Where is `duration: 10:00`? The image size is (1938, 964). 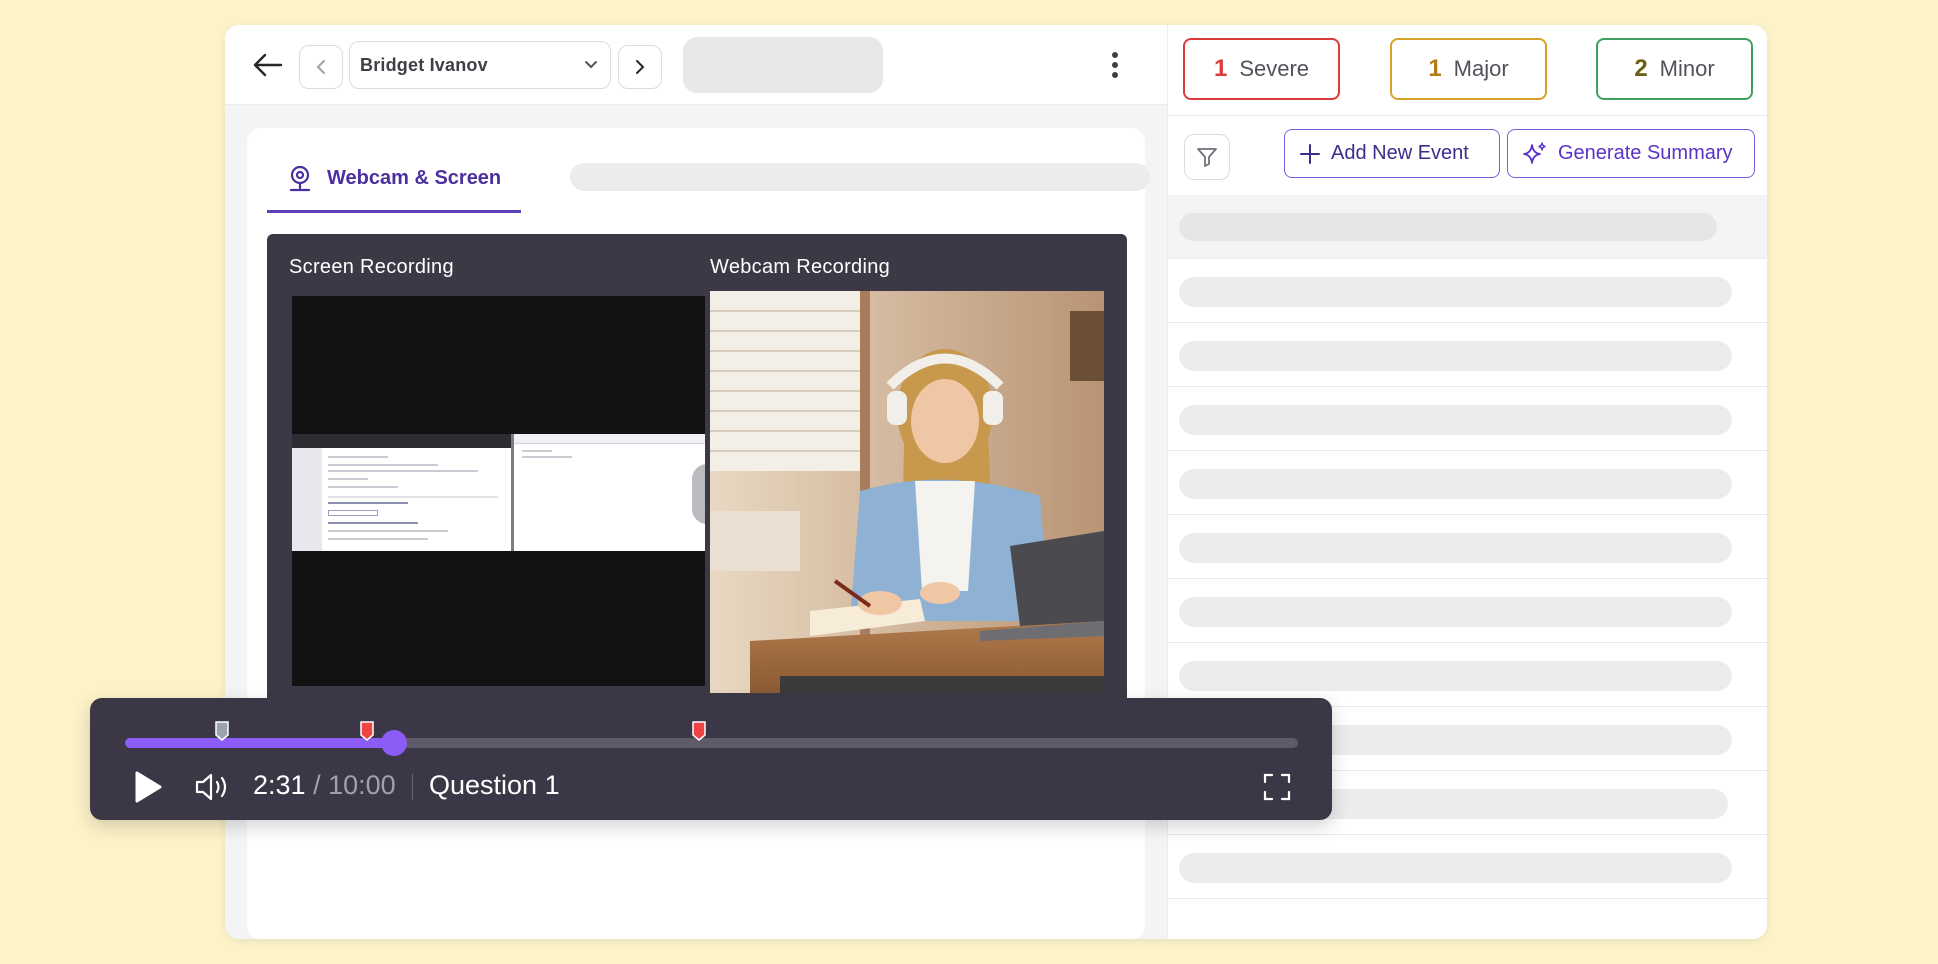 duration: 10:00 is located at coordinates (362, 785).